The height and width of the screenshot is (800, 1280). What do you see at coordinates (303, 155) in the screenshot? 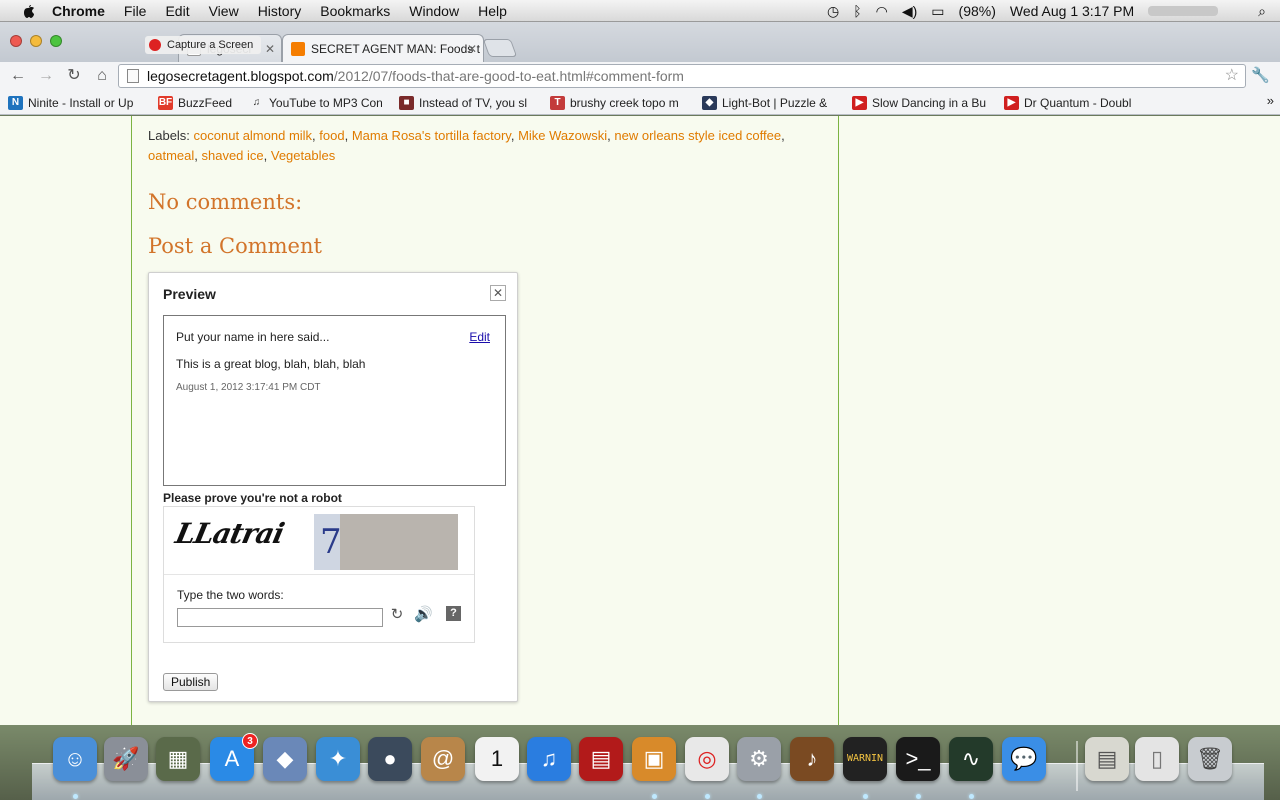
I see `label-link: Vegetables` at bounding box center [303, 155].